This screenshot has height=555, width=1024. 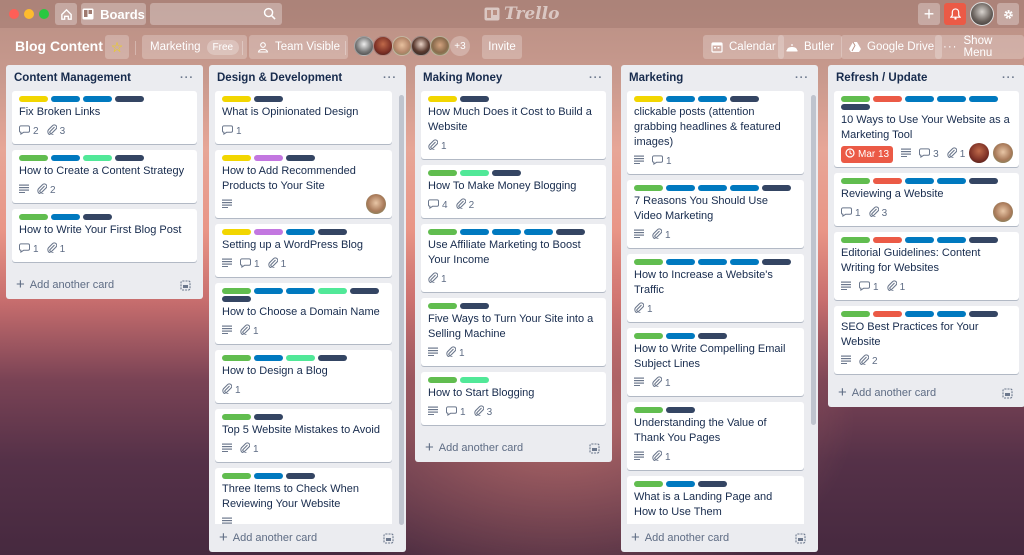 What do you see at coordinates (303, 435) in the screenshot?
I see `card: Top 5 Website Mistakes to Avoid 1` at bounding box center [303, 435].